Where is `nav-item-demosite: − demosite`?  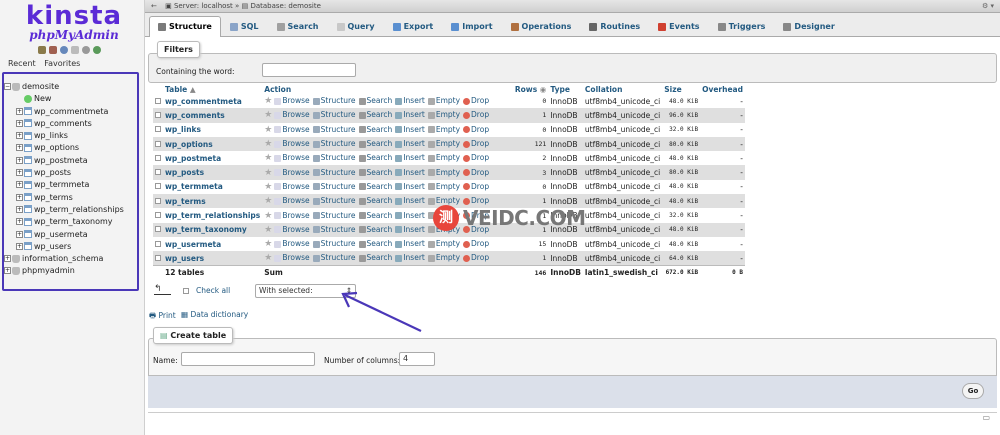
nav-item-demosite: − demosite is located at coordinates (71, 87).